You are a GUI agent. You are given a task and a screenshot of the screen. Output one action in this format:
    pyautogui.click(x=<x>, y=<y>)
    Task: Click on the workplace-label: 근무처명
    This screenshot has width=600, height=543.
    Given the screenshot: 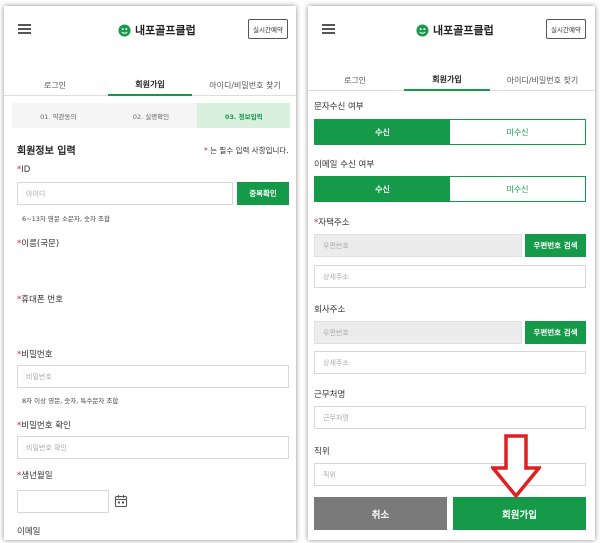 What is the action you would take?
    pyautogui.click(x=330, y=395)
    